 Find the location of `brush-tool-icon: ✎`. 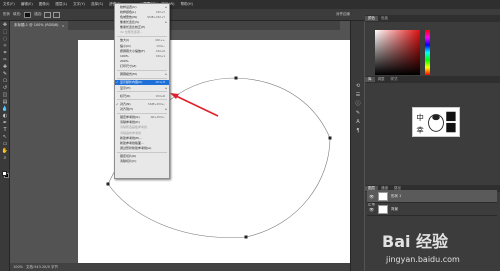

brush-tool-icon: ✎ is located at coordinates (5, 73).